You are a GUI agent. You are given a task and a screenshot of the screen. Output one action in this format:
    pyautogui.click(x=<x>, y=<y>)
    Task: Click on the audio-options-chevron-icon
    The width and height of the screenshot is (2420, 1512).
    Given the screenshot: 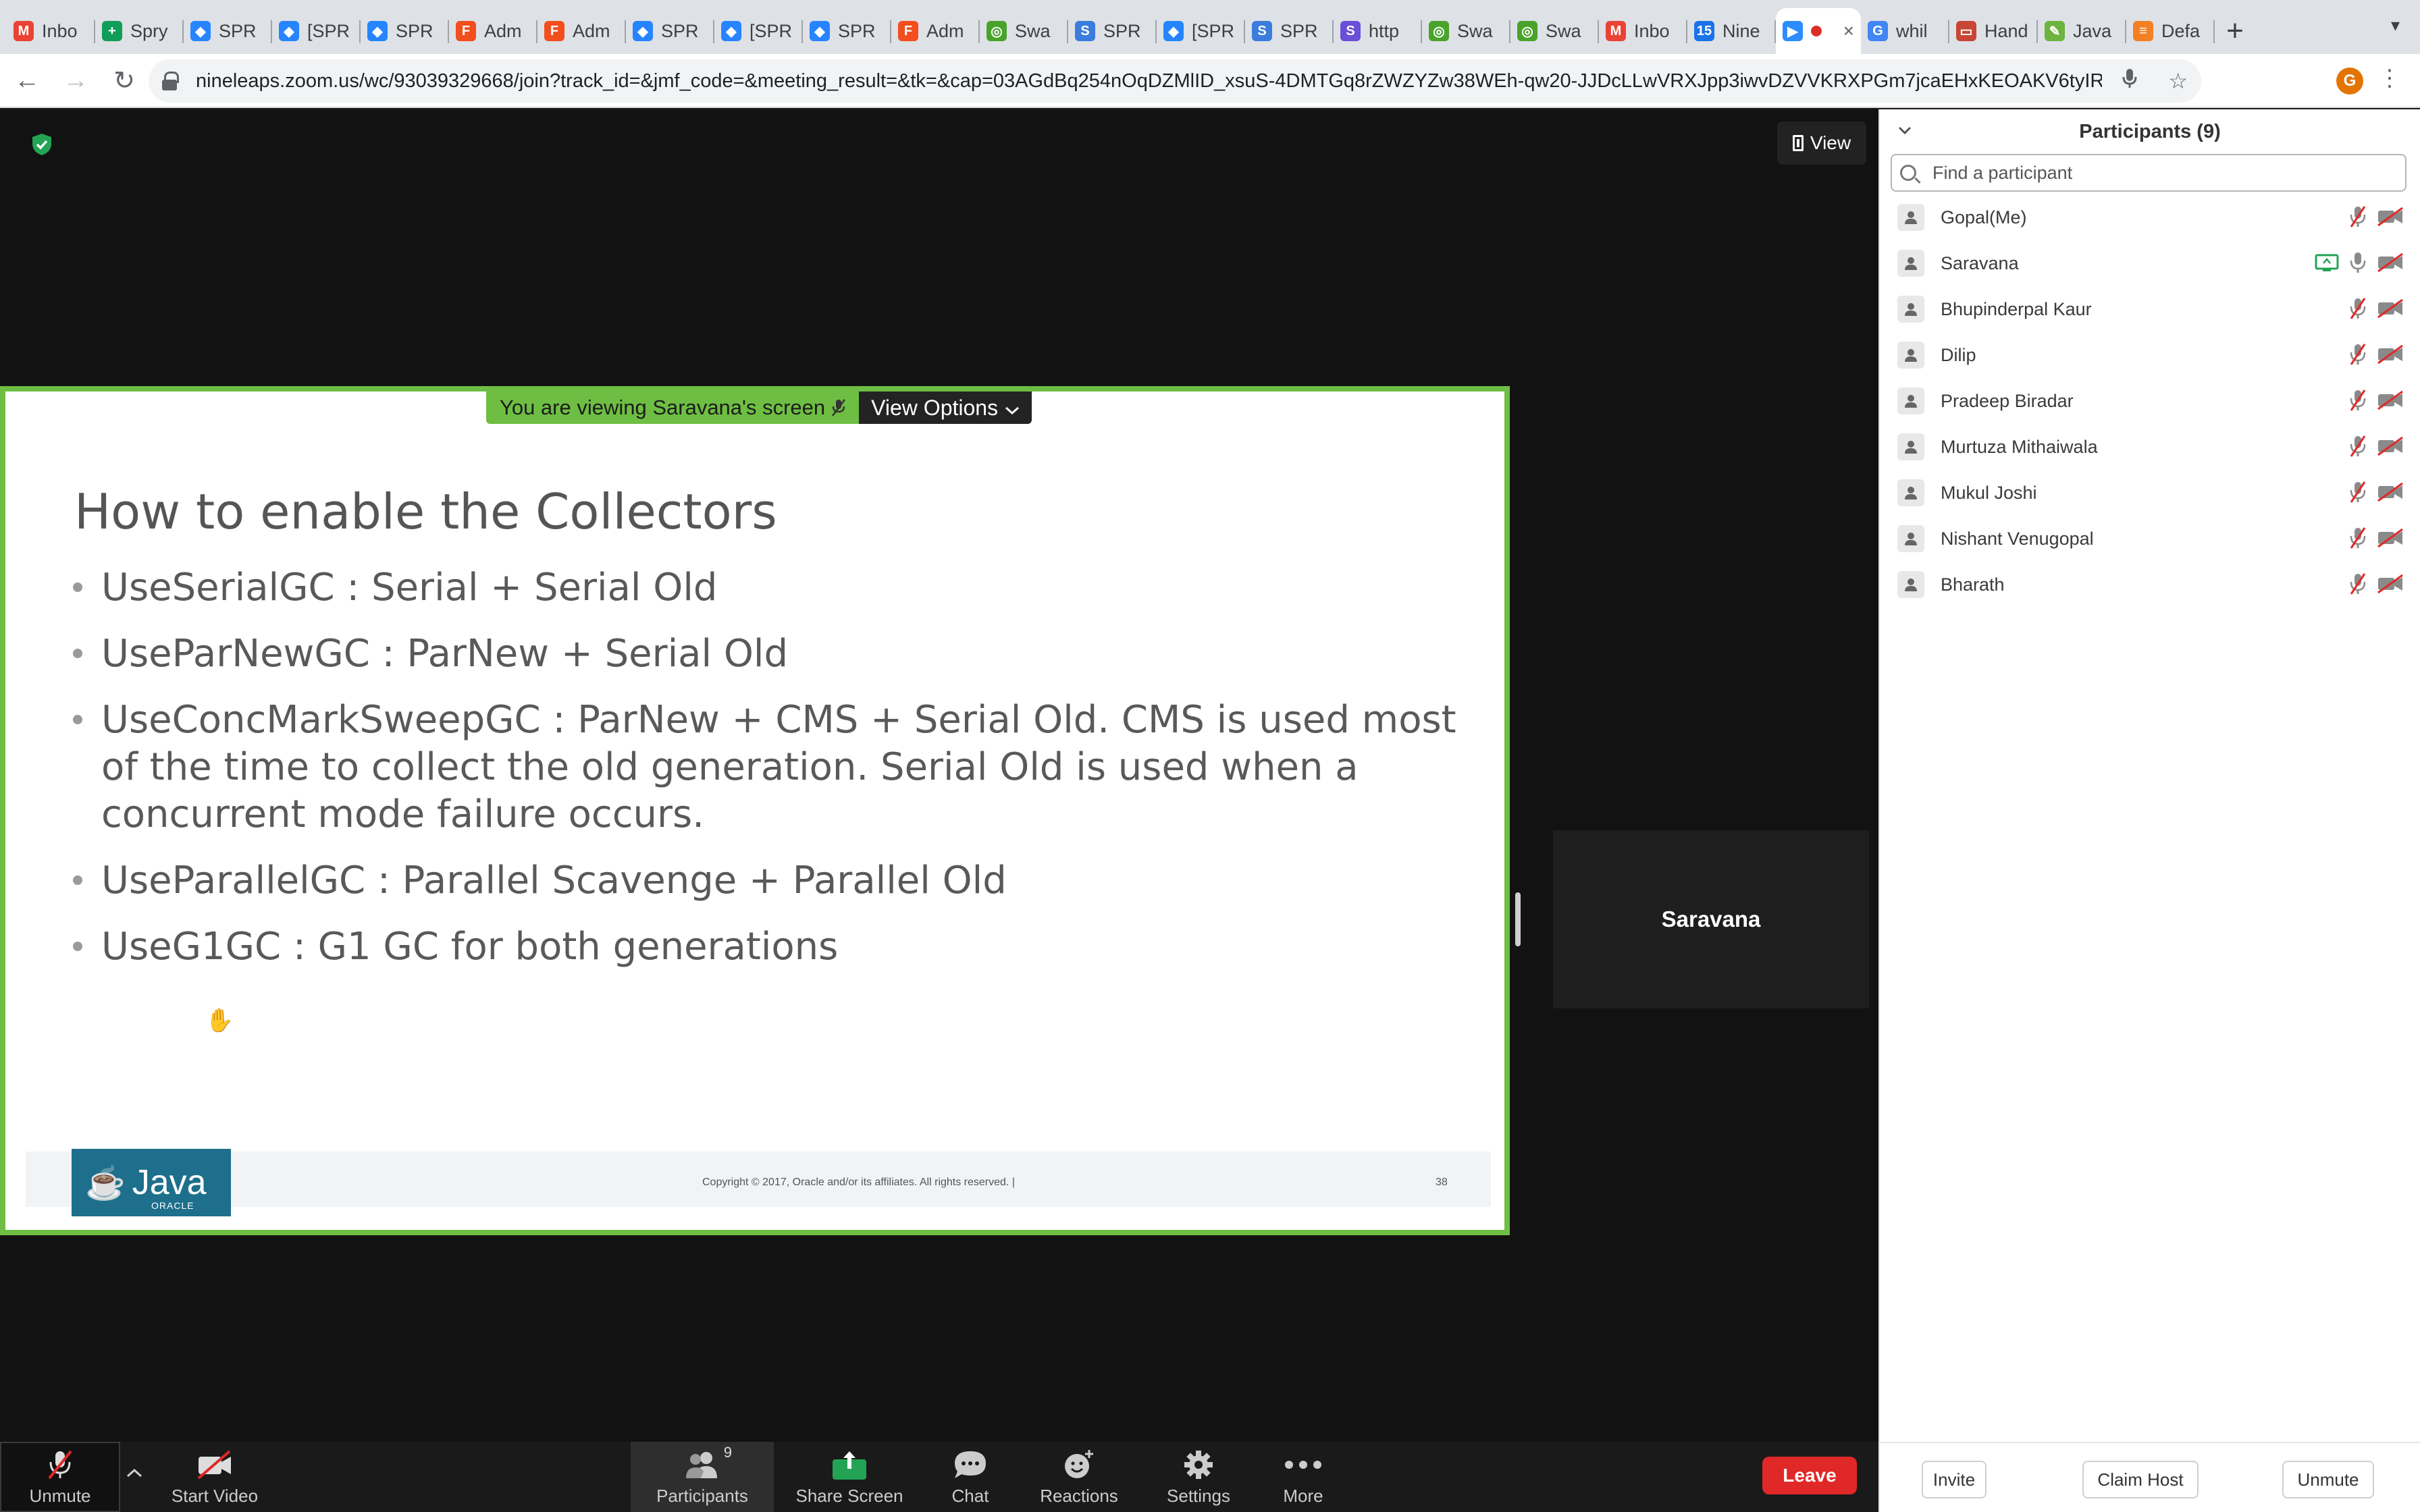 What is the action you would take?
    pyautogui.click(x=134, y=1472)
    